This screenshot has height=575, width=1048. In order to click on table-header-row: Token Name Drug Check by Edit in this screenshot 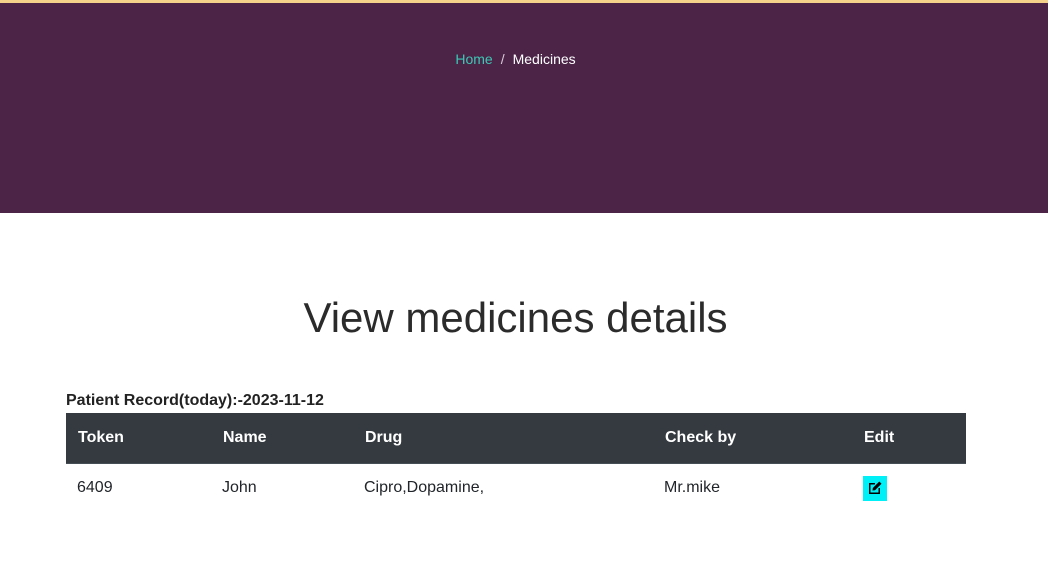, I will do `click(516, 438)`.